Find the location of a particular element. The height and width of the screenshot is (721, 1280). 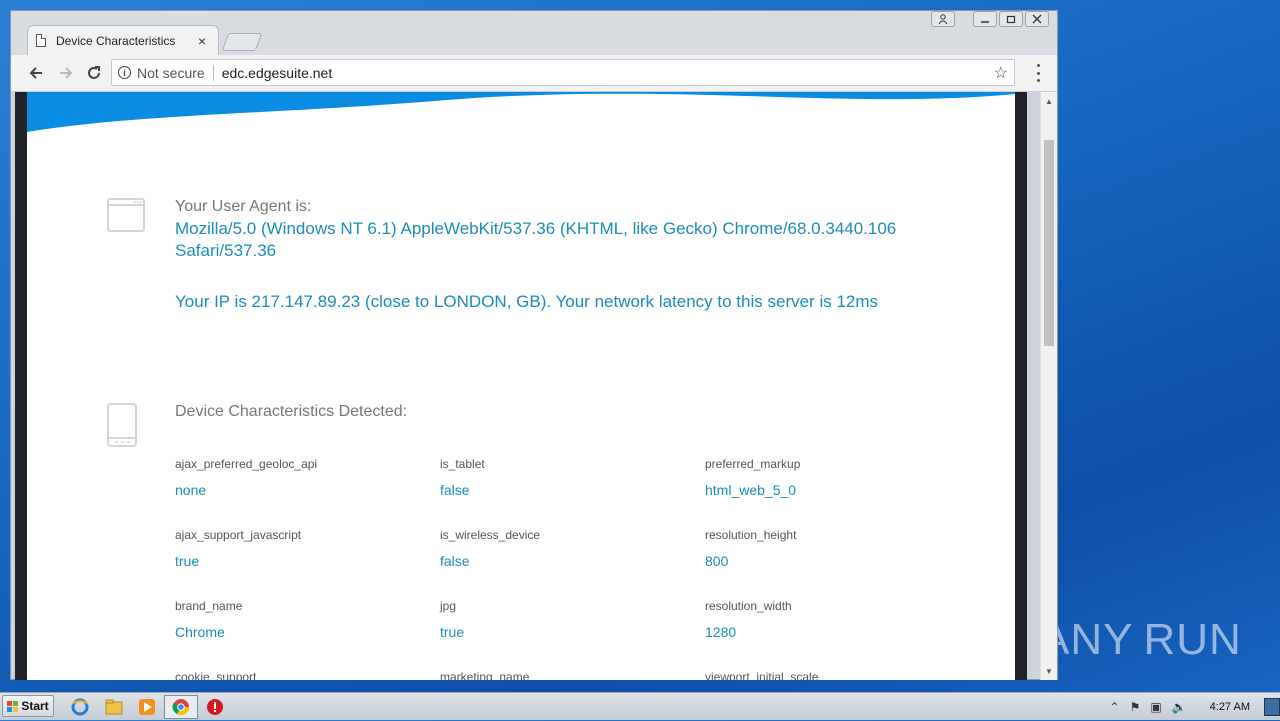

close-window-button is located at coordinates (1037, 19).